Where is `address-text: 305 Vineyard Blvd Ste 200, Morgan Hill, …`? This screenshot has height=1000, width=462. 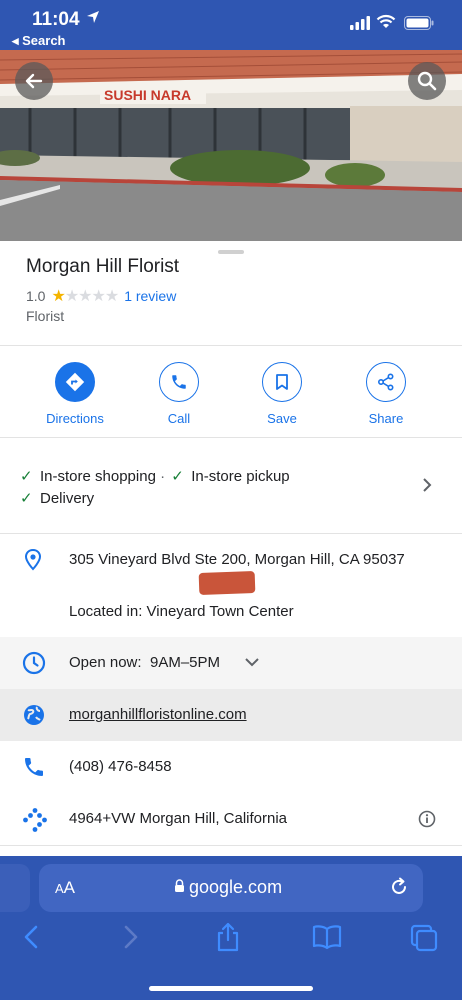
address-text: 305 Vineyard Blvd Ste 200, Morgan Hill, … is located at coordinates (237, 559).